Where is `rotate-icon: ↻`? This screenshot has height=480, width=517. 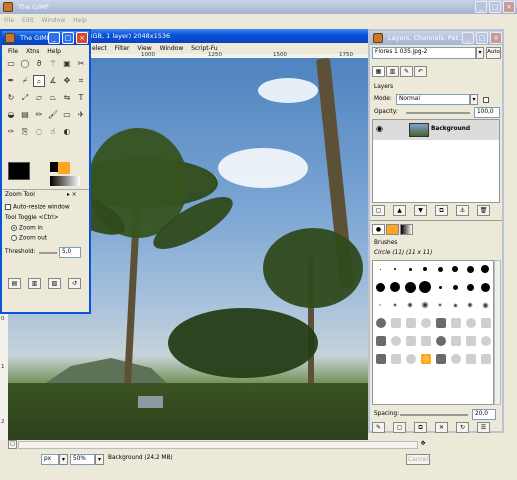
rotate-icon: ↻ is located at coordinates (11, 98).